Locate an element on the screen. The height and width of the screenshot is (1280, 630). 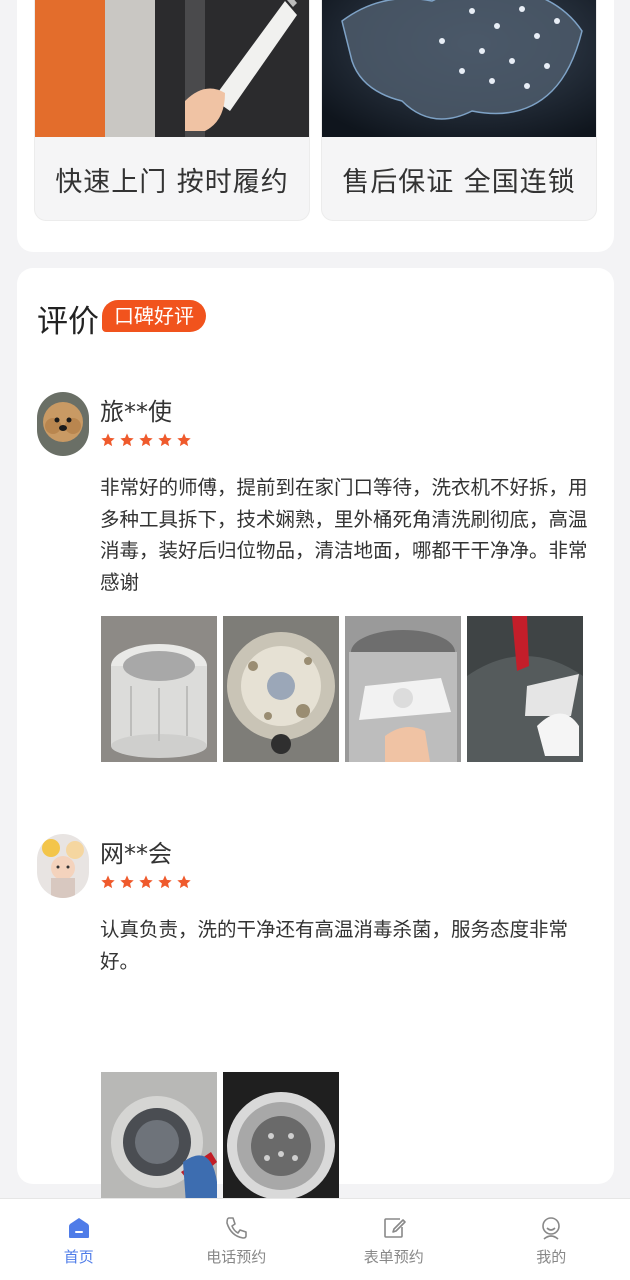
feature-card-fast-service: 快速上门 按时履约 is located at coordinates (172, 110).